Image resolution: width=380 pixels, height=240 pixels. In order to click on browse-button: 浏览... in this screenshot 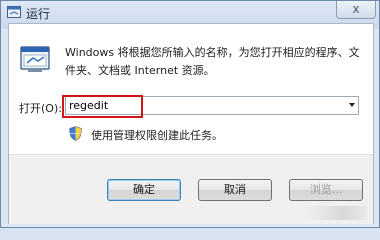, I will do `click(326, 190)`.